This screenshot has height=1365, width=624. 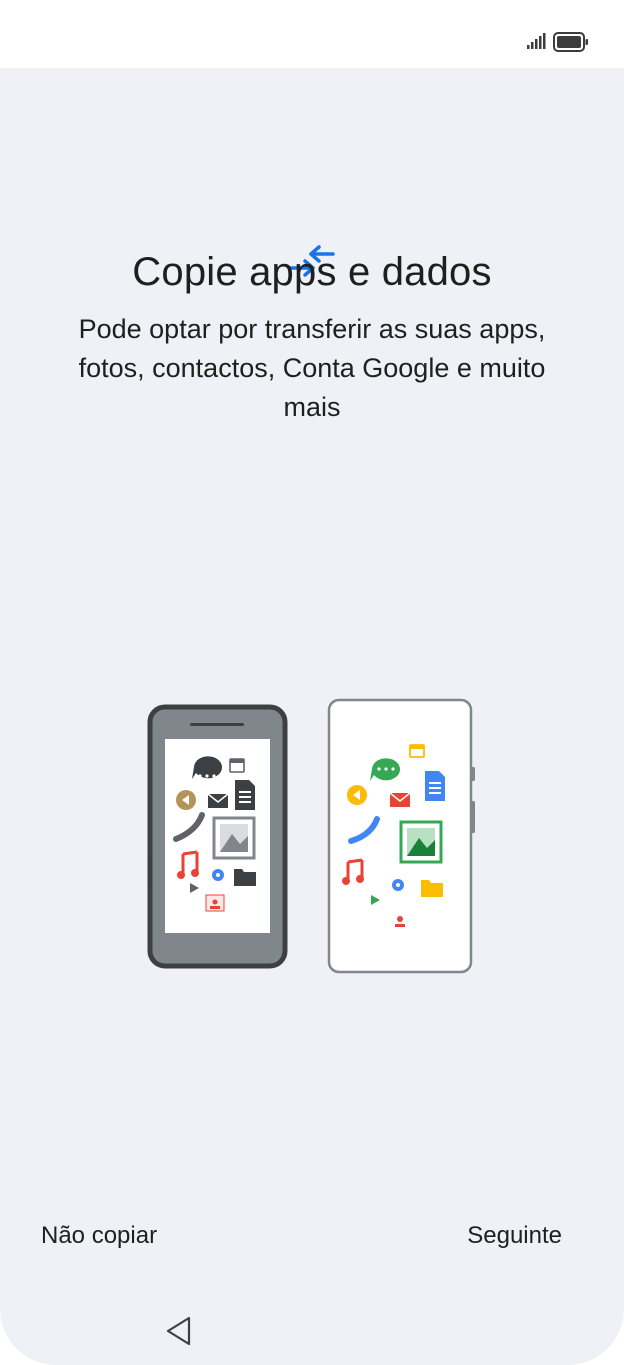 What do you see at coordinates (217, 836) in the screenshot?
I see `old-phone` at bounding box center [217, 836].